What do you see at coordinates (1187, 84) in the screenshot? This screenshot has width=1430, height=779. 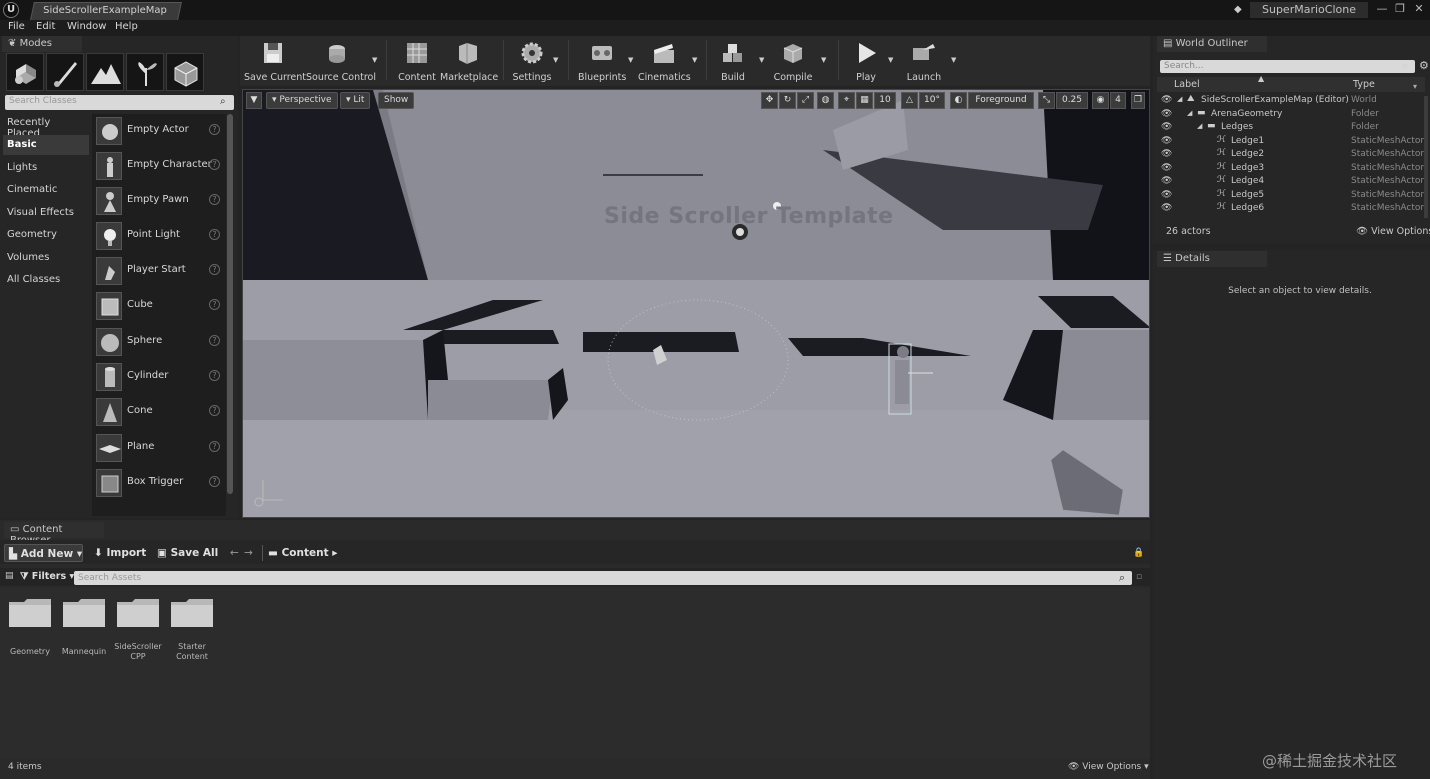 I see `column-label: Label` at bounding box center [1187, 84].